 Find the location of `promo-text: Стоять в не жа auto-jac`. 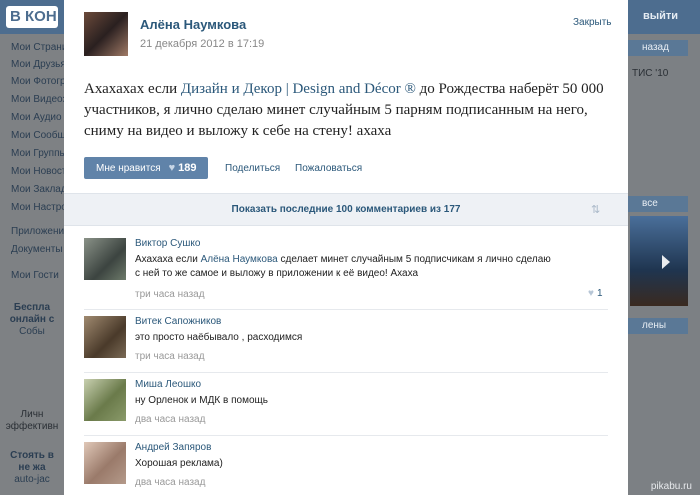

promo-text: Стоять в не жа auto-jac is located at coordinates (32, 468).